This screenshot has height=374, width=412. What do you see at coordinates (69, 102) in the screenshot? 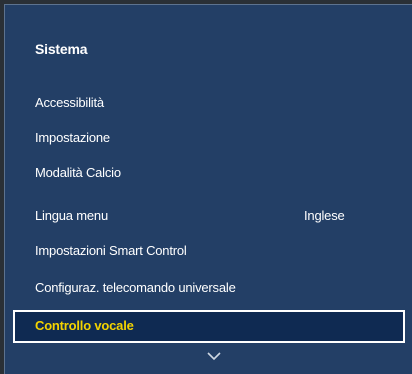
I see `menu-item-label: Accessibilità` at bounding box center [69, 102].